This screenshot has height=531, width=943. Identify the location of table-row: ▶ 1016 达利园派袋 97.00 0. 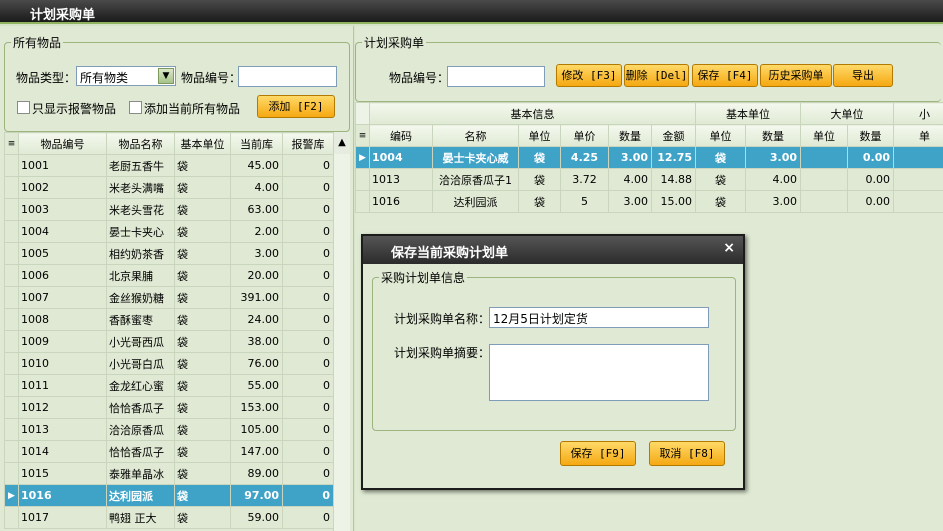
(169, 495).